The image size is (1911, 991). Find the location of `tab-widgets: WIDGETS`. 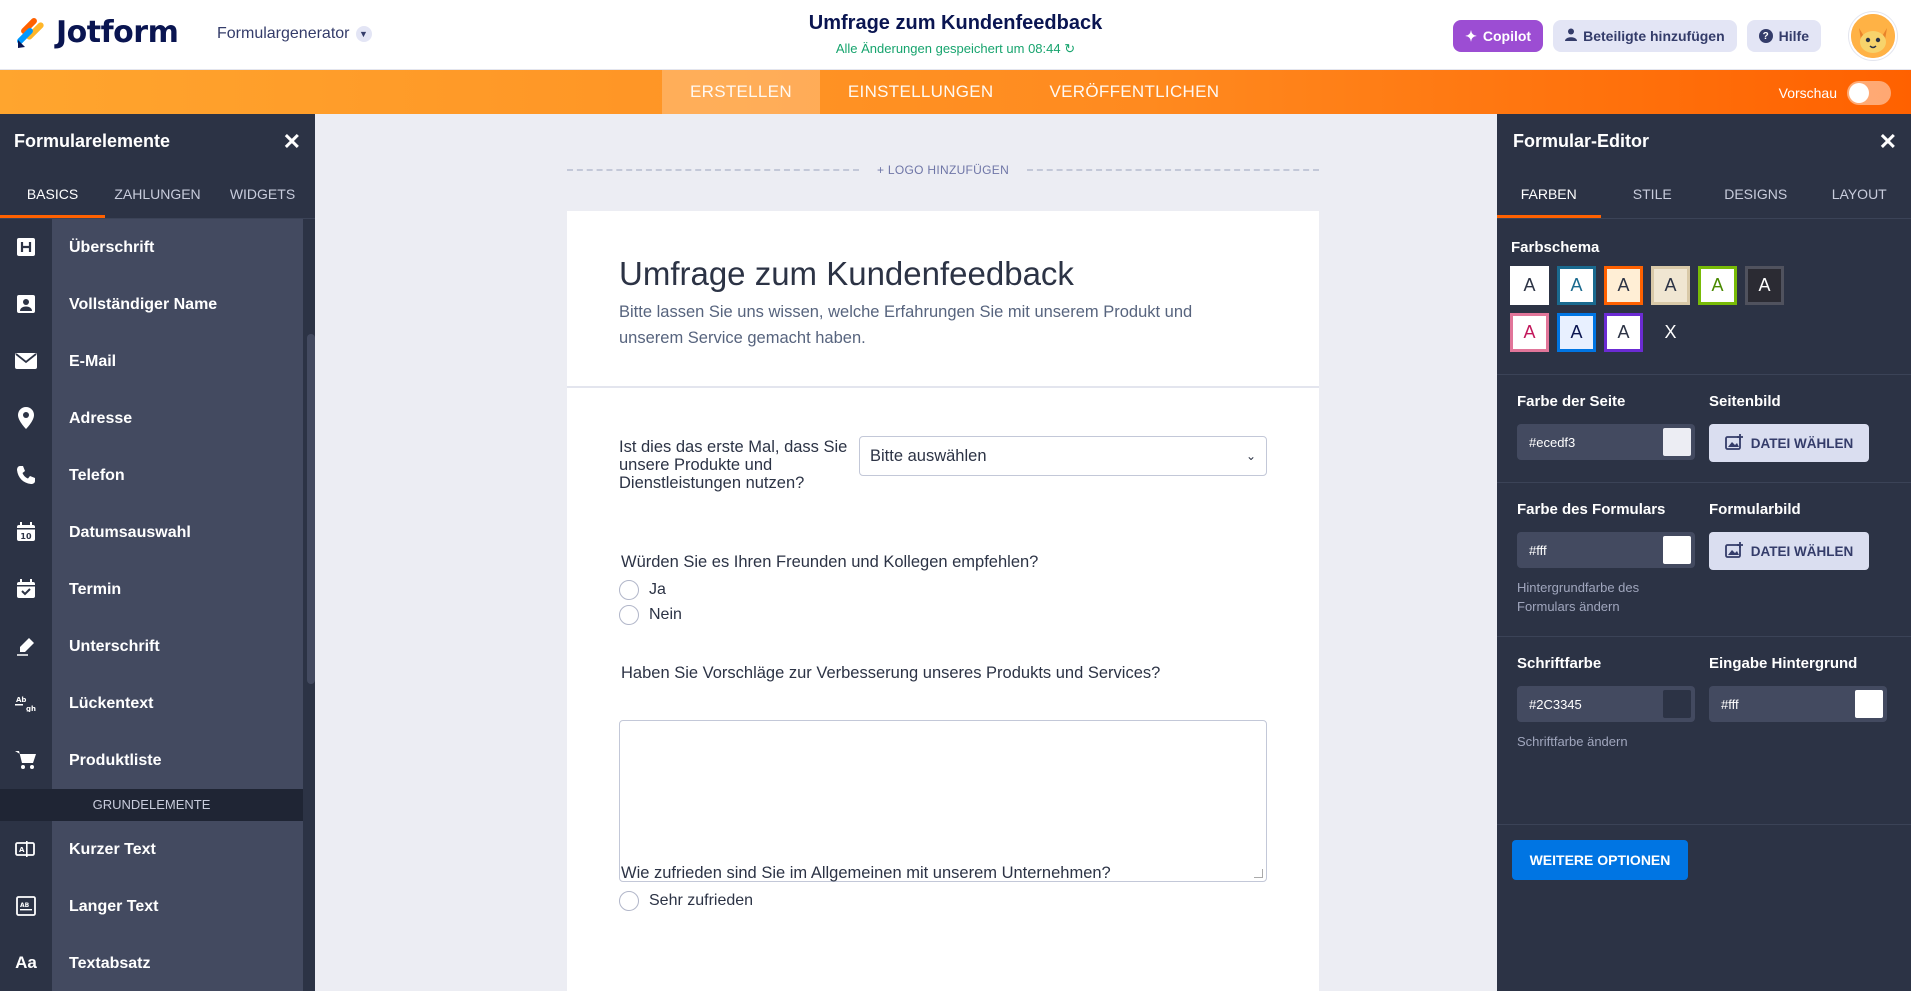

tab-widgets: WIDGETS is located at coordinates (262, 193).